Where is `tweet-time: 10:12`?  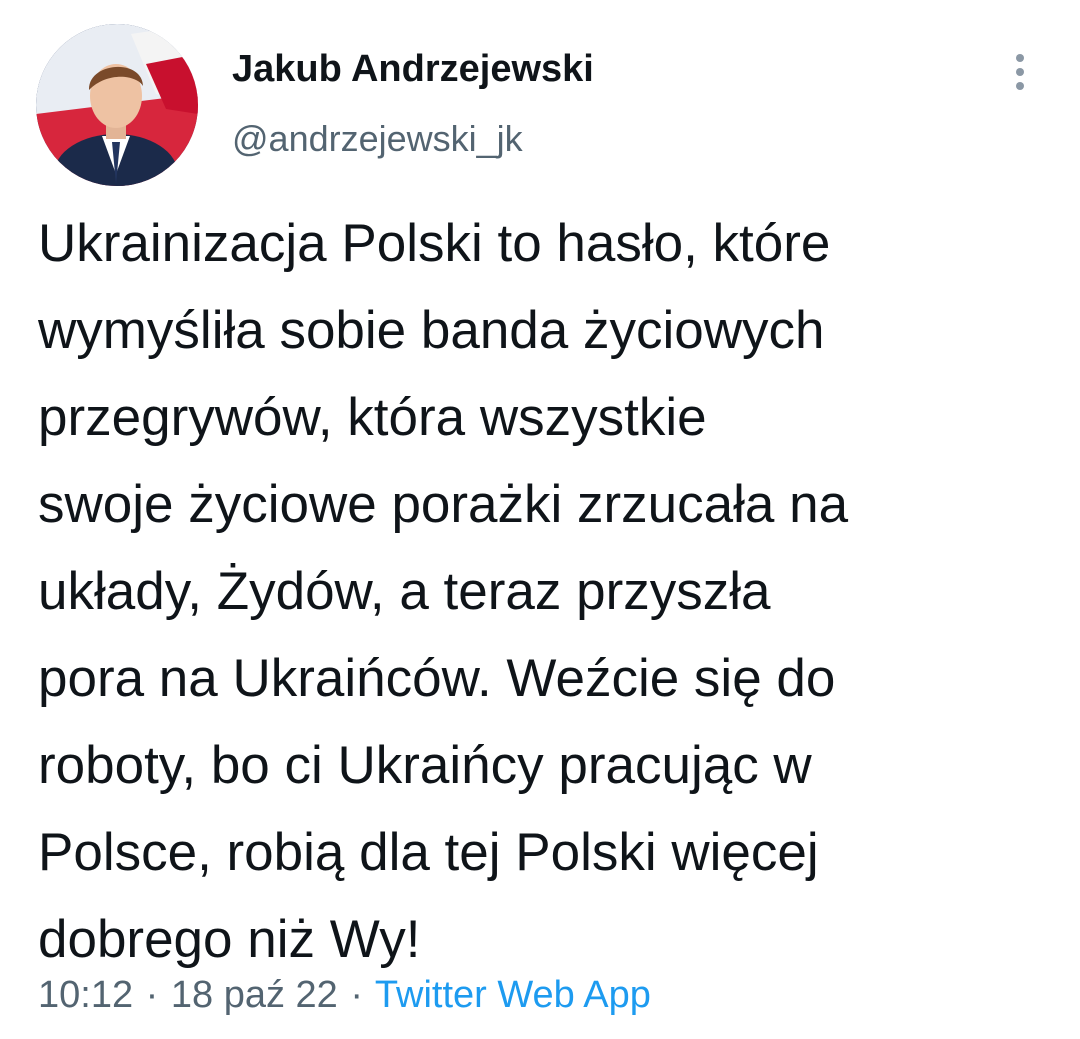
tweet-time: 10:12 is located at coordinates (85, 995).